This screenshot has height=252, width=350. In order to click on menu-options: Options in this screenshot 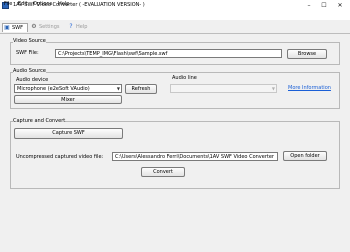, I will do `click(42, 4)`.